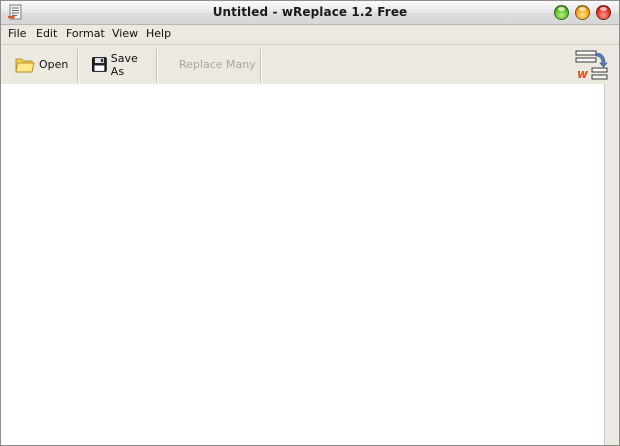 Image resolution: width=620 pixels, height=446 pixels. I want to click on toolbar: Open Save As Replace Many w, so click(310, 64).